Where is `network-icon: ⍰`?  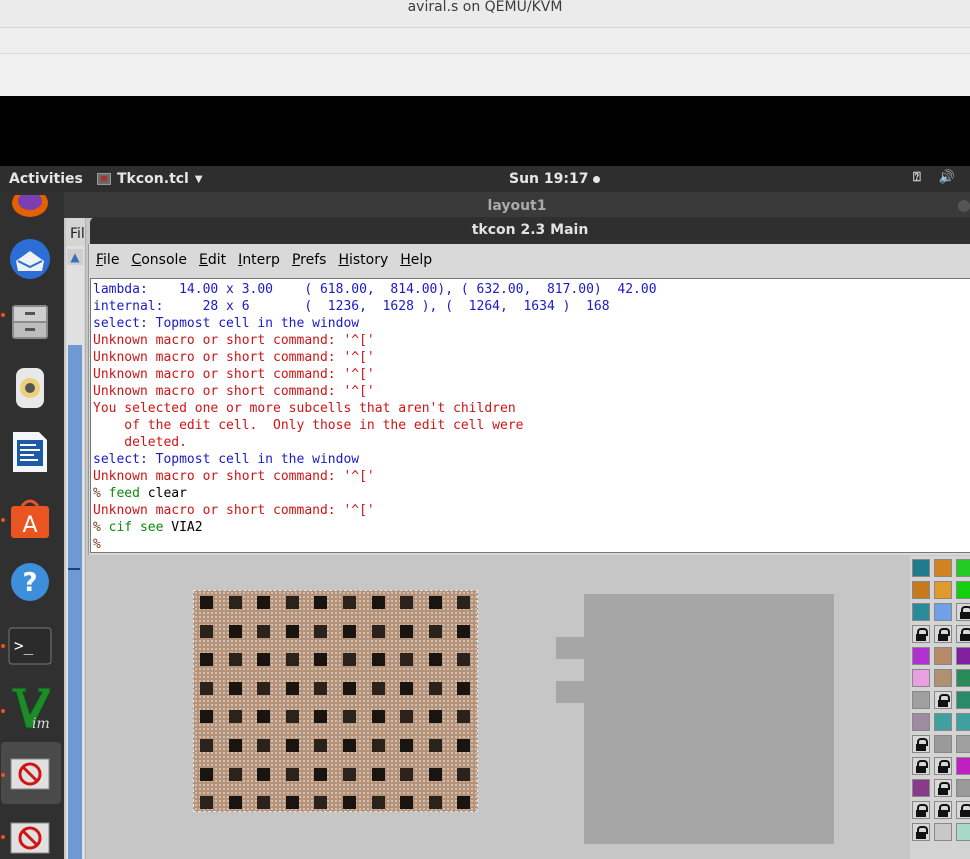 network-icon: ⍰ is located at coordinates (917, 177).